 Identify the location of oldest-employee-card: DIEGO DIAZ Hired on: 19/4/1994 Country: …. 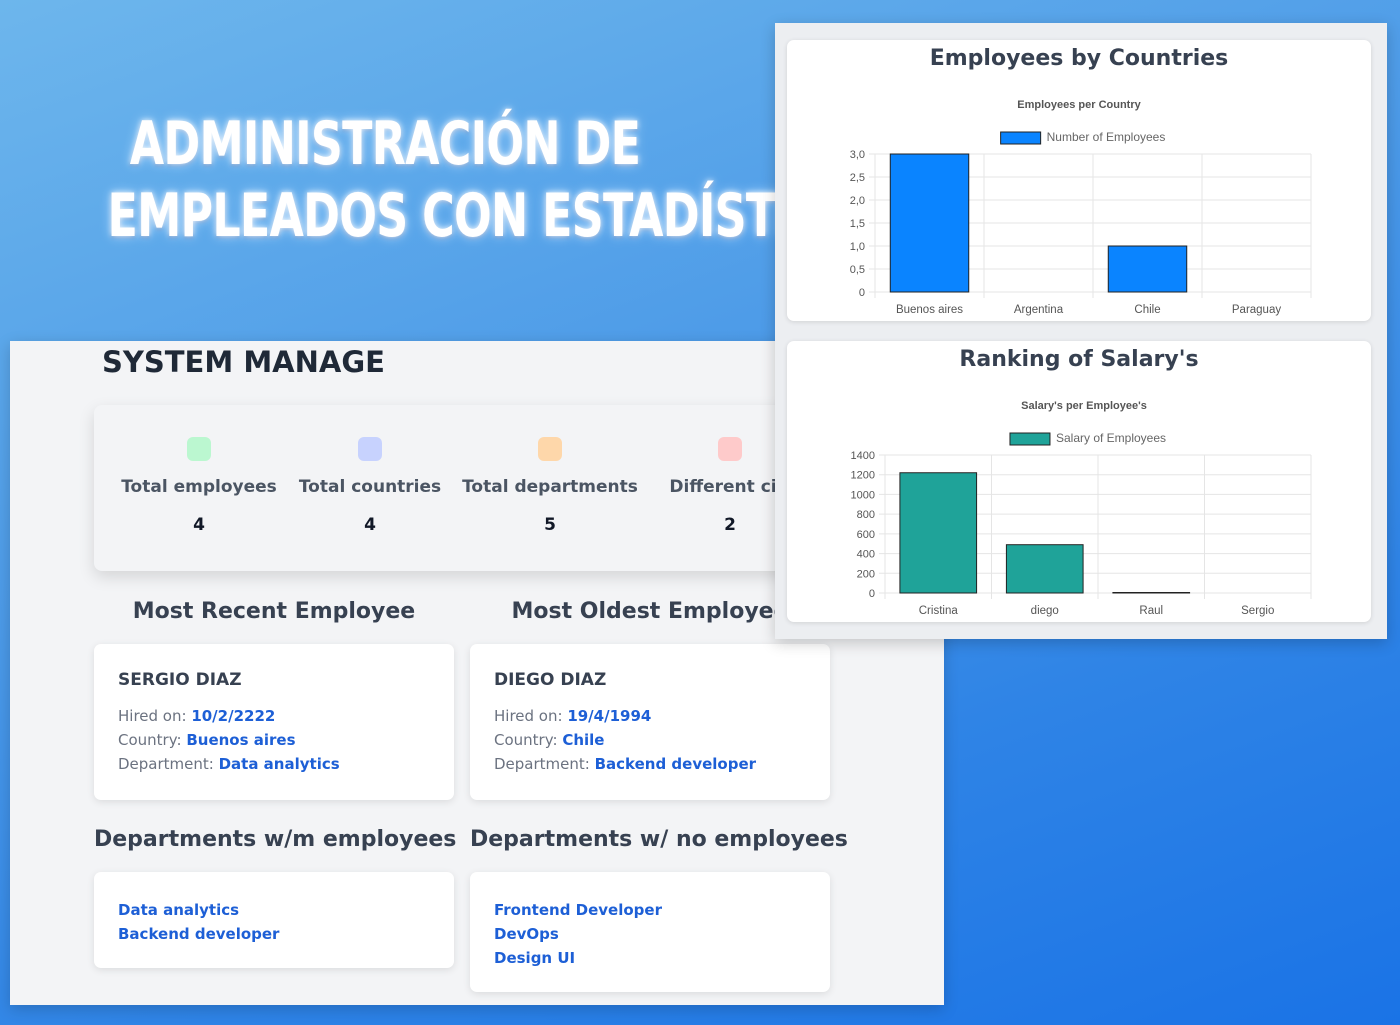
(650, 722).